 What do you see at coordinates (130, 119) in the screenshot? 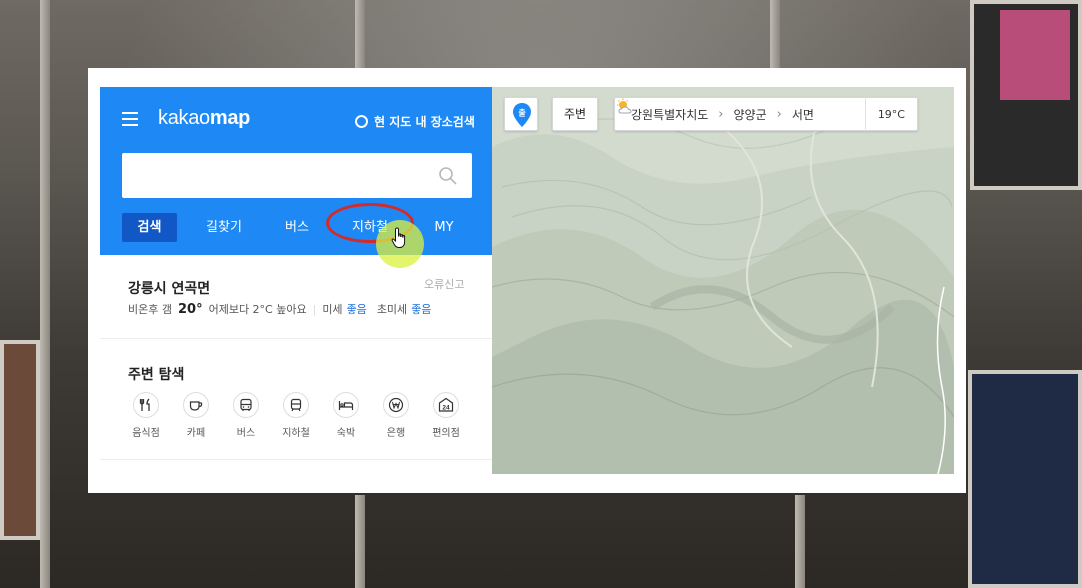
I see `hamburger-menu-icon` at bounding box center [130, 119].